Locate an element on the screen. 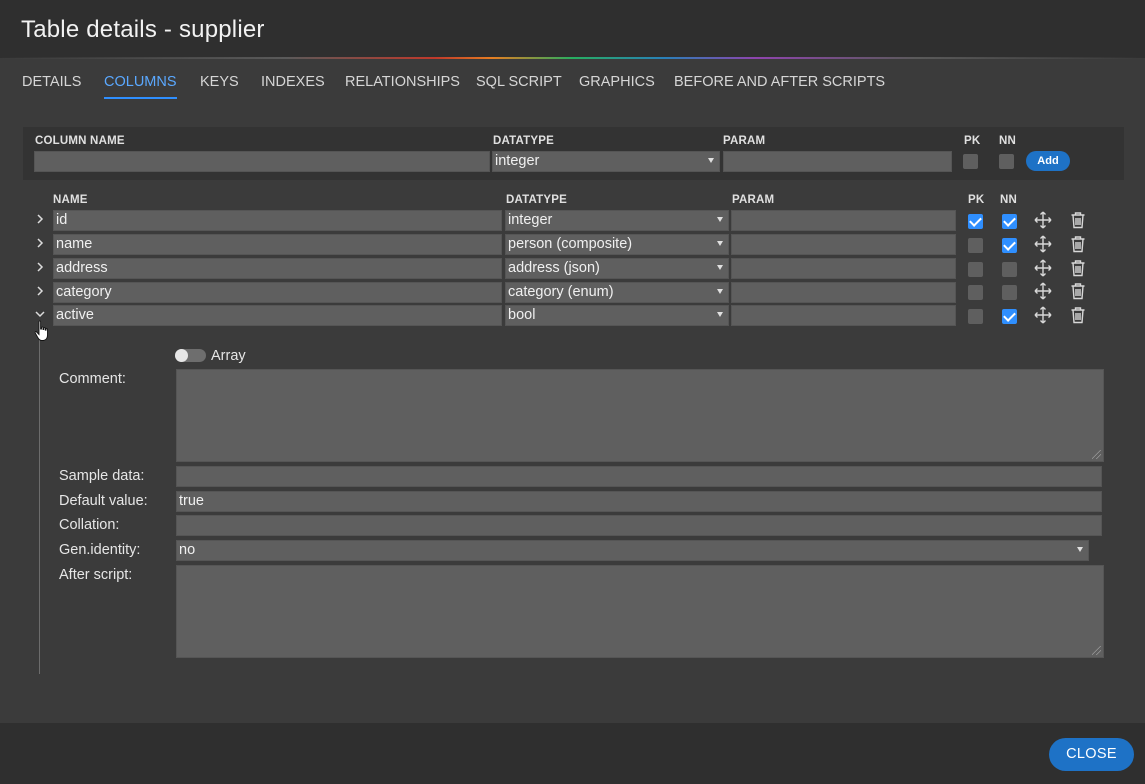 The image size is (1145, 784). column-name-input: category is located at coordinates (277, 292).